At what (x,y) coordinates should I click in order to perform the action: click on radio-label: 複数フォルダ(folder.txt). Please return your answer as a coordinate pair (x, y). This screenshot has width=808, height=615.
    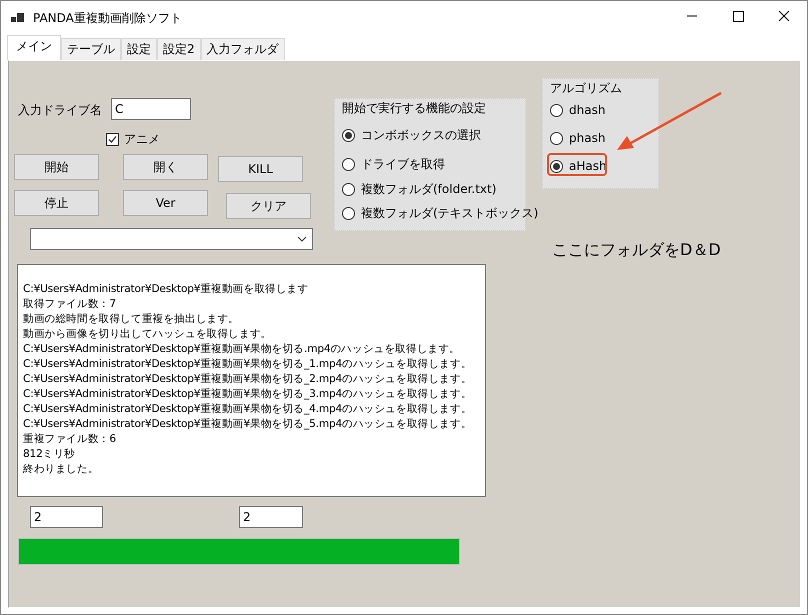
    Looking at the image, I should click on (428, 189).